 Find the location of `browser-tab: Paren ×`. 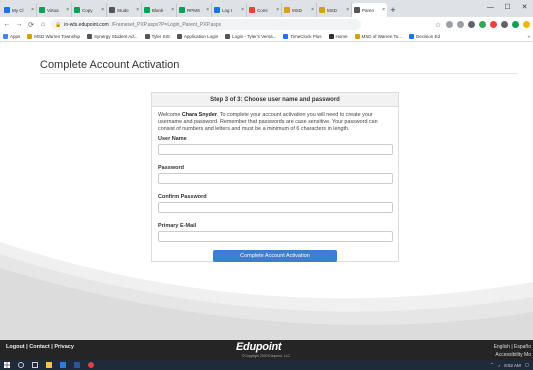

browser-tab: Paren × is located at coordinates (369, 10).